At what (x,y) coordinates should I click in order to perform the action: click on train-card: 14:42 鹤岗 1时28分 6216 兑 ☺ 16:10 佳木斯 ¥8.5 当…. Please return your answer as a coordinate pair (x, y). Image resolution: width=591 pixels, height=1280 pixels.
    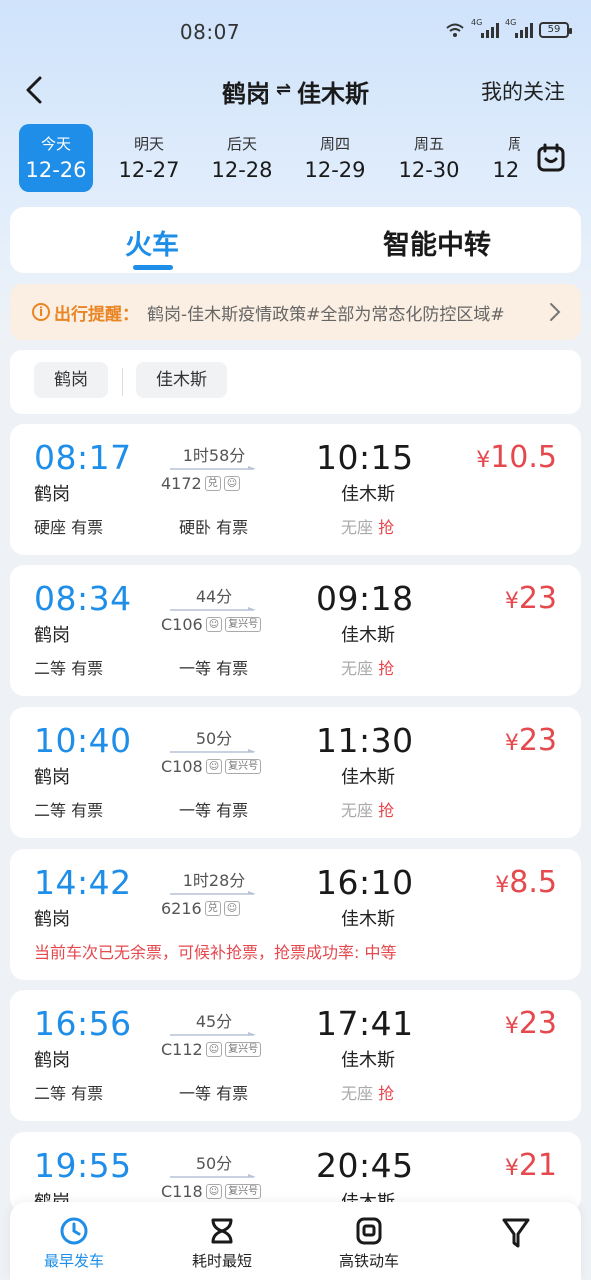
    Looking at the image, I should click on (295, 914).